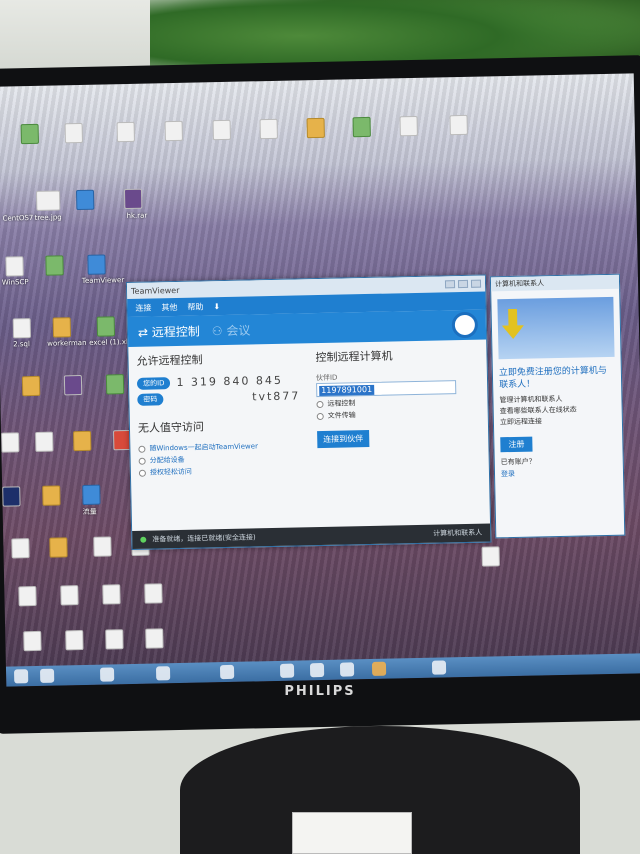  Describe the element at coordinates (513, 324) in the screenshot. I see `arrow-down-icon` at that location.